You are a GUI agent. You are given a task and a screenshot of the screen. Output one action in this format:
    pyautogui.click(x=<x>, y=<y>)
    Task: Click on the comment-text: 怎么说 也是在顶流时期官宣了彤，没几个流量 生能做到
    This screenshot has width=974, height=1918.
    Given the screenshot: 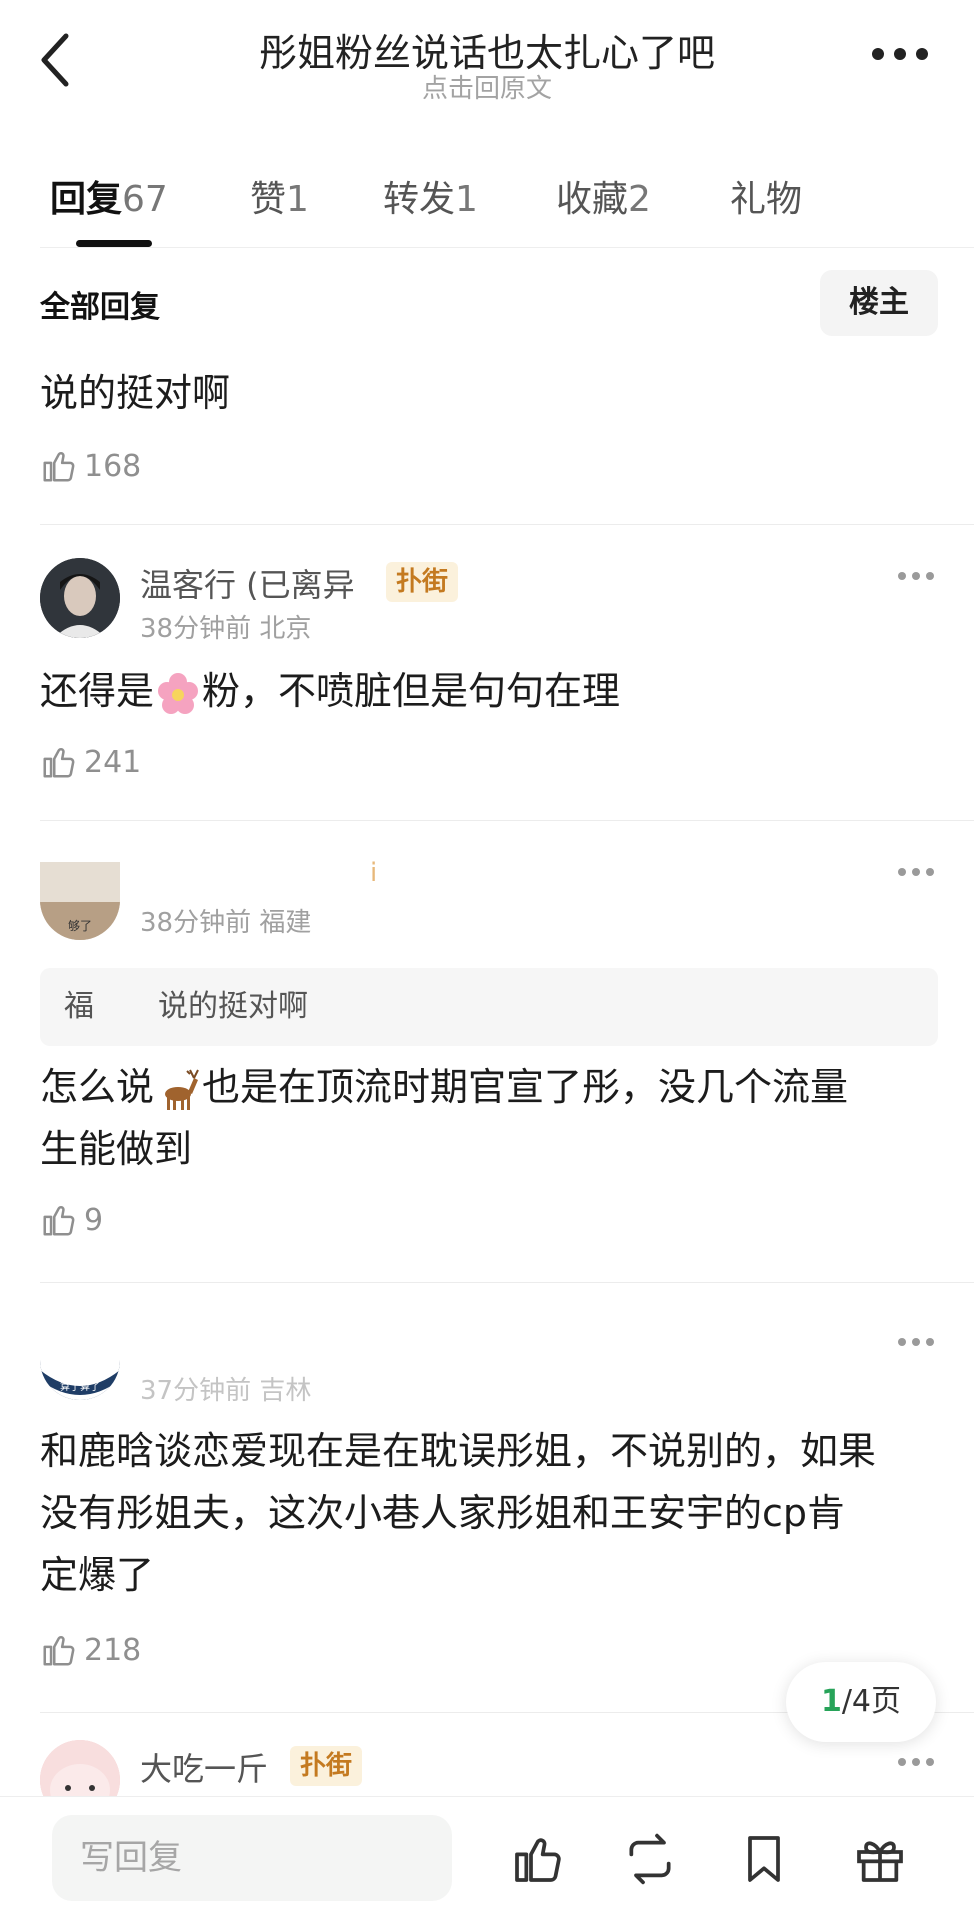 What is the action you would take?
    pyautogui.click(x=444, y=1118)
    